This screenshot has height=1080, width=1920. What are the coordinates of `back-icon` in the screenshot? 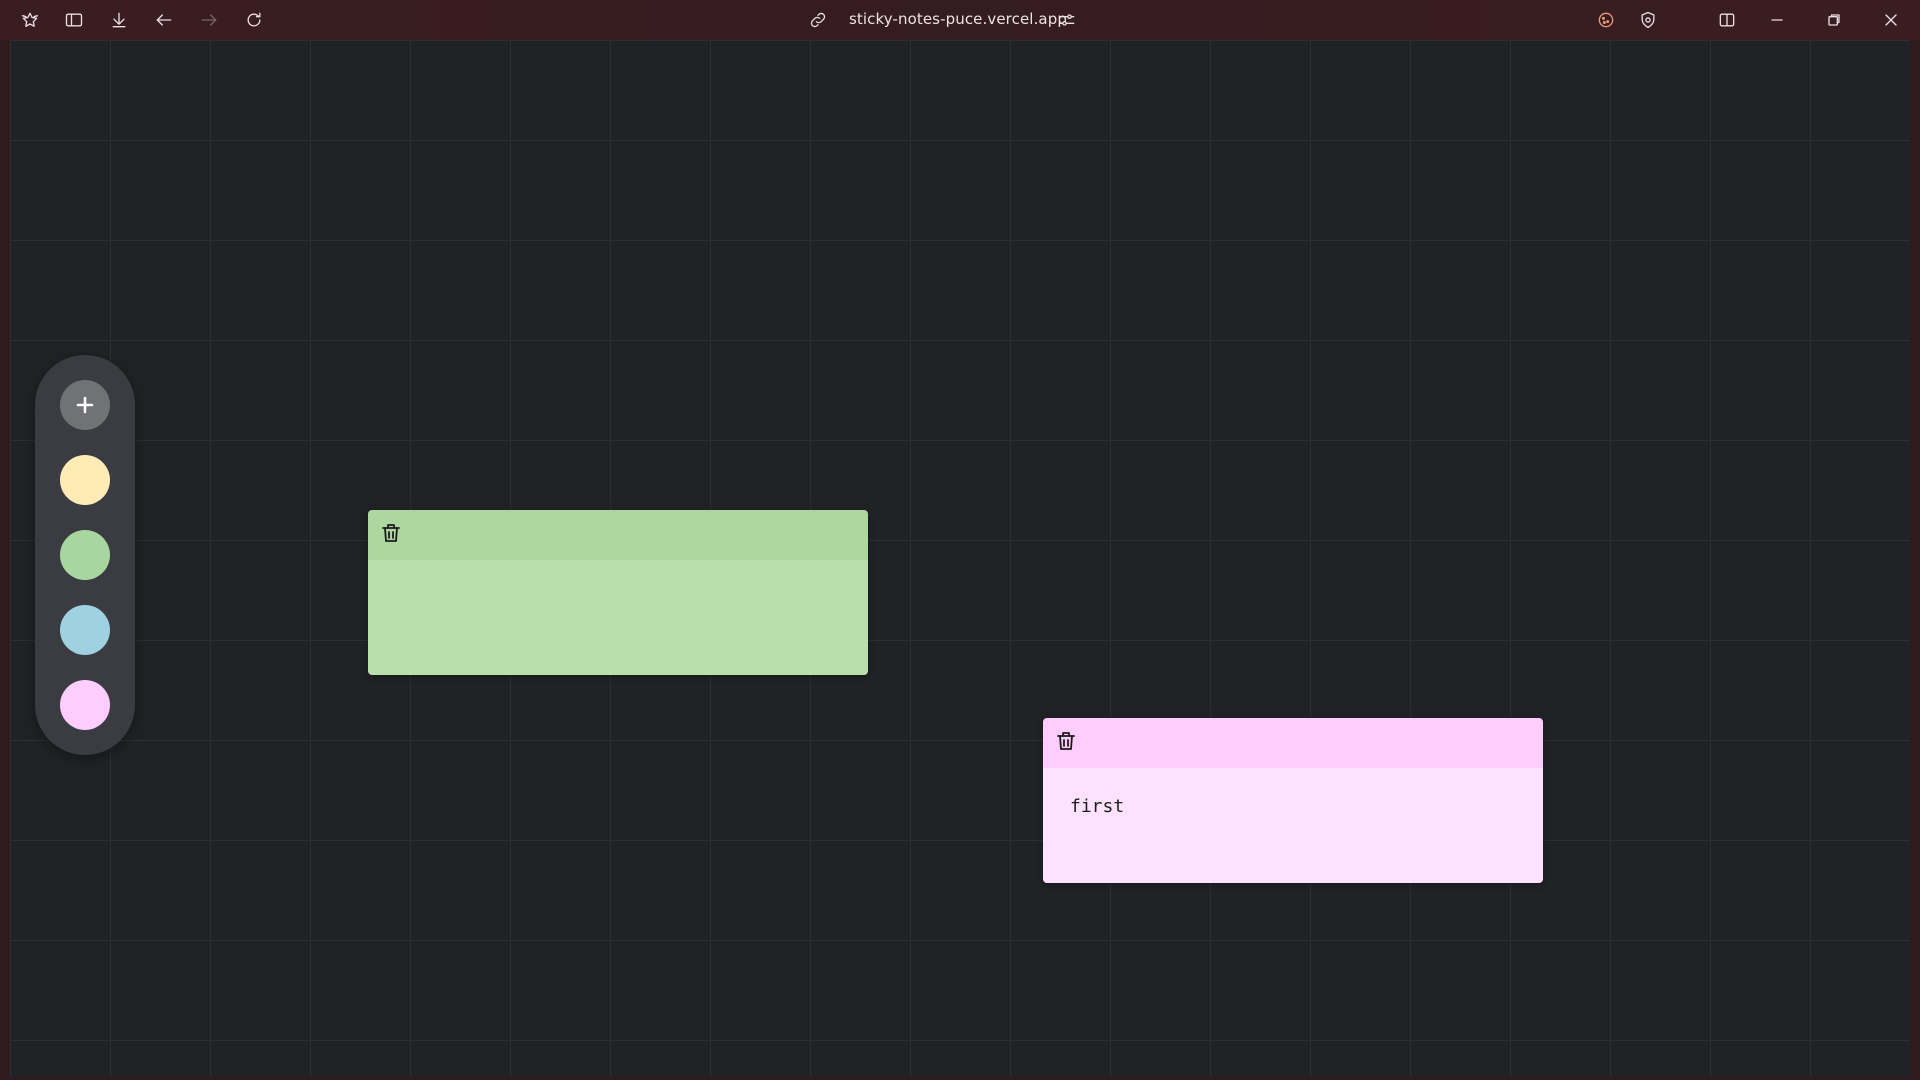 It's located at (164, 20).